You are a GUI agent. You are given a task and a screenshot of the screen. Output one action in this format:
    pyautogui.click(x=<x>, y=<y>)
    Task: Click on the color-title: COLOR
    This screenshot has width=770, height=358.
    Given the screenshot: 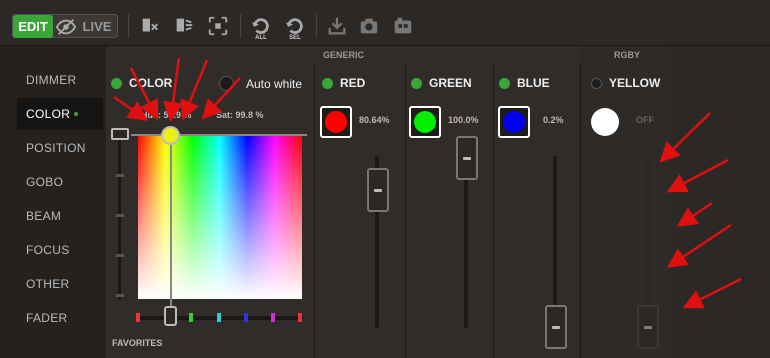 What is the action you would take?
    pyautogui.click(x=151, y=83)
    